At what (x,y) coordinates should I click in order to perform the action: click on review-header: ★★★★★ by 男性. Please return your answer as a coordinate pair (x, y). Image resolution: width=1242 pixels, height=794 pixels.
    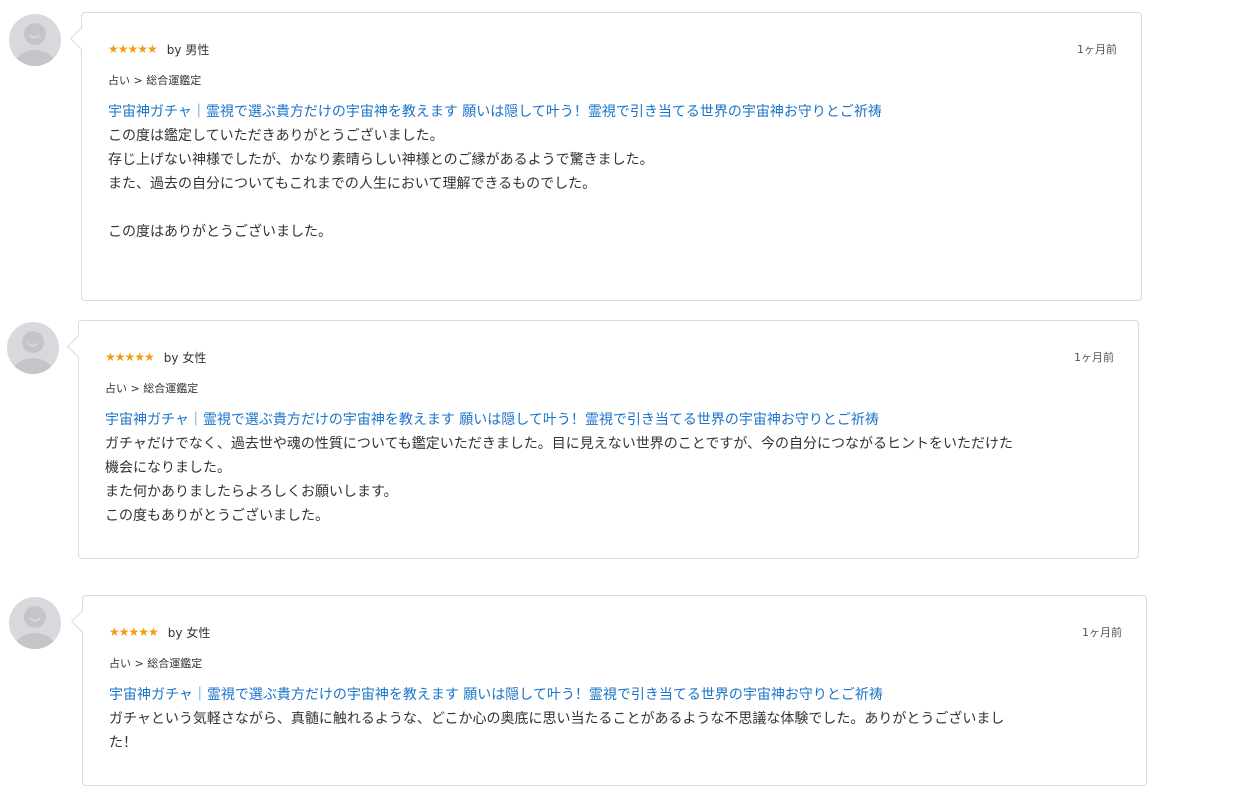
    Looking at the image, I should click on (612, 49).